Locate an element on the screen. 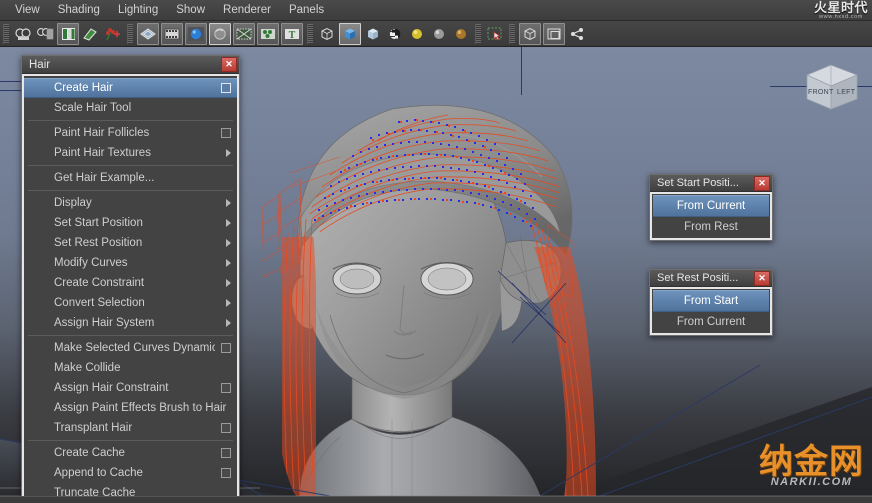  texture-icon is located at coordinates (268, 33).